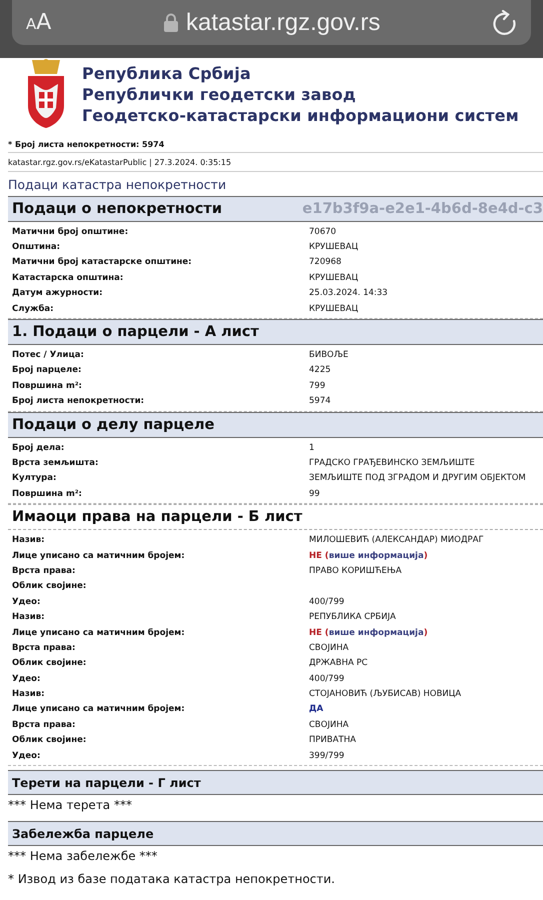 The height and width of the screenshot is (900, 543). Describe the element at coordinates (35, 478) in the screenshot. I see `field-label: Култура:` at that location.